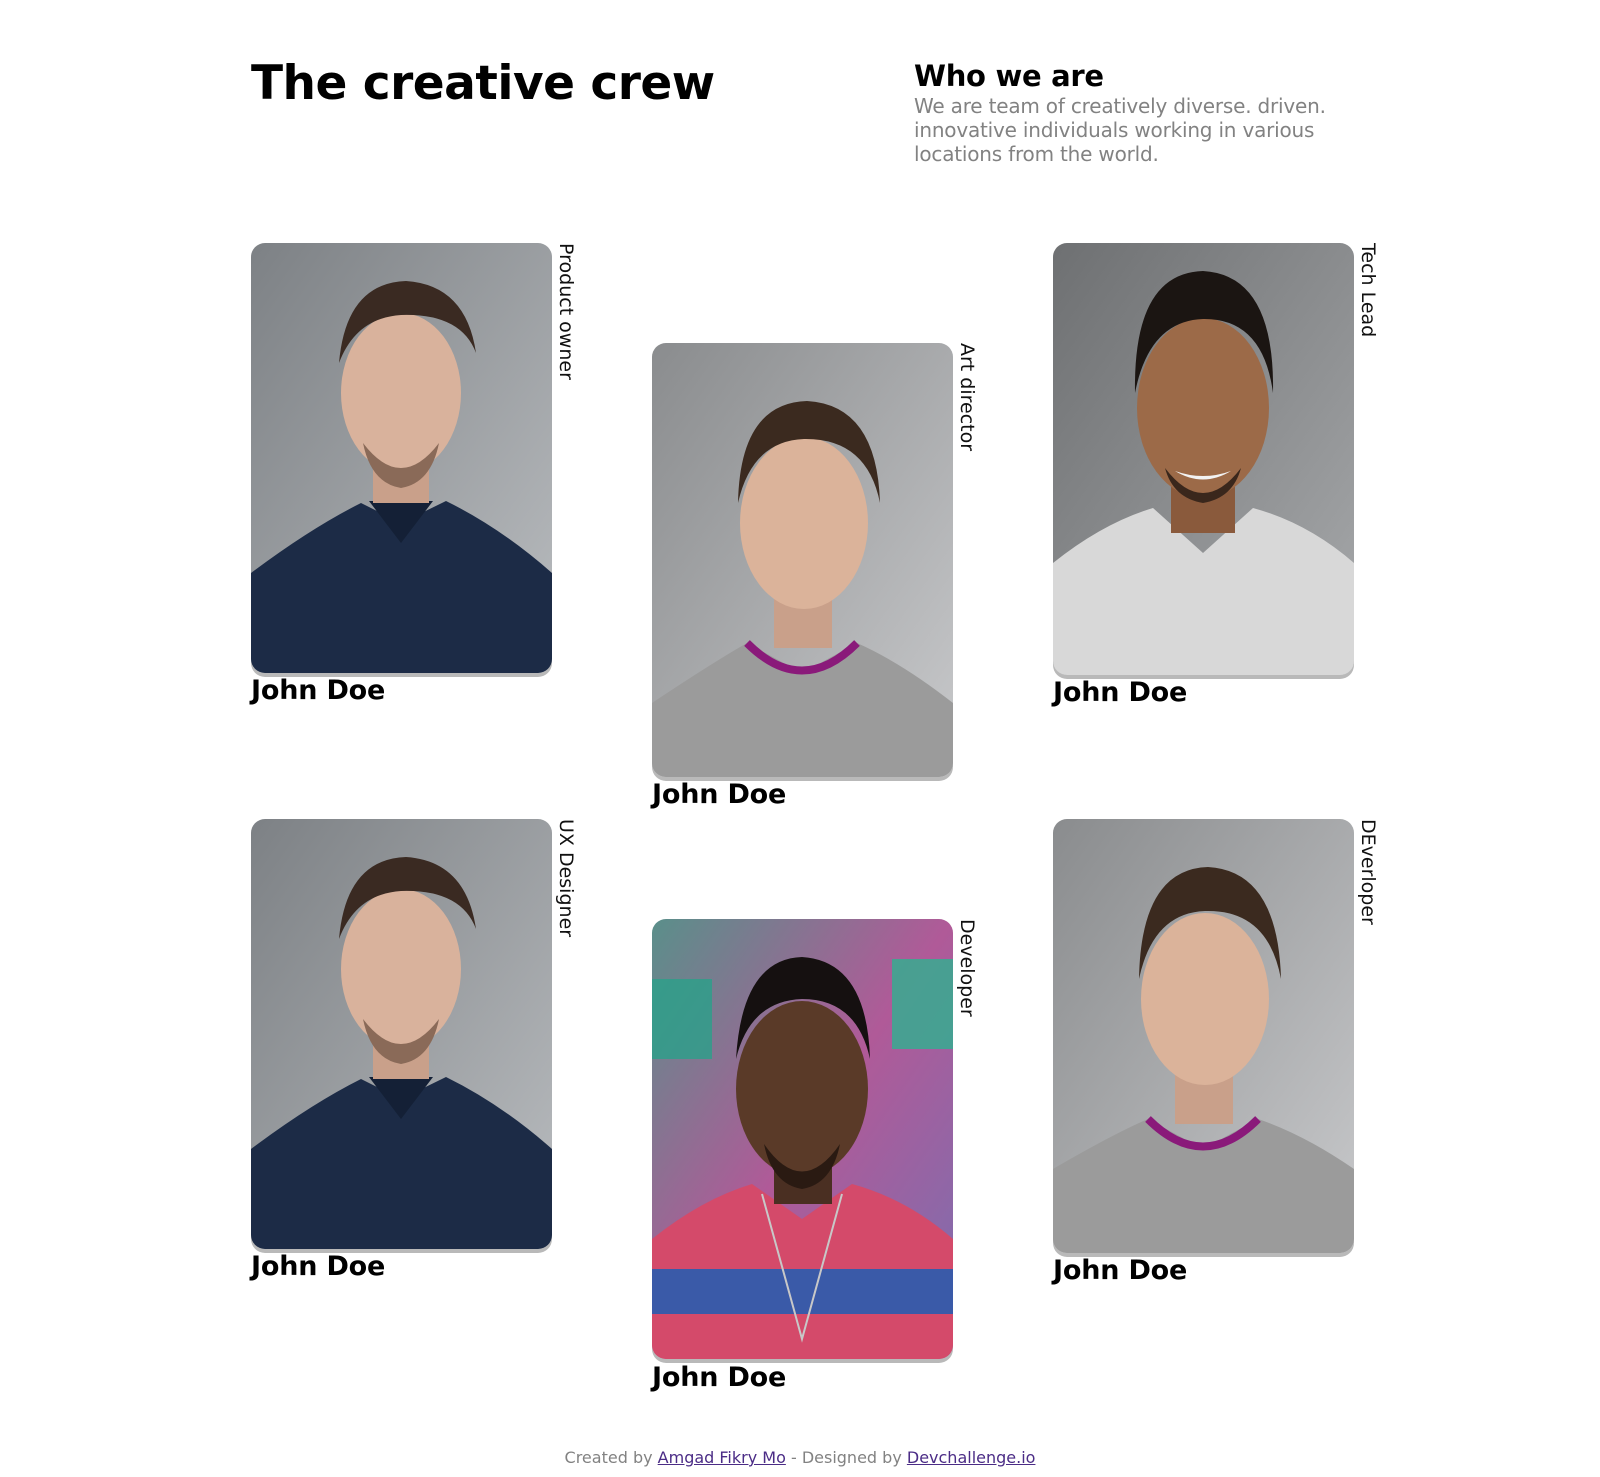  Describe the element at coordinates (483, 83) in the screenshot. I see `page-title: The creative crew` at that location.